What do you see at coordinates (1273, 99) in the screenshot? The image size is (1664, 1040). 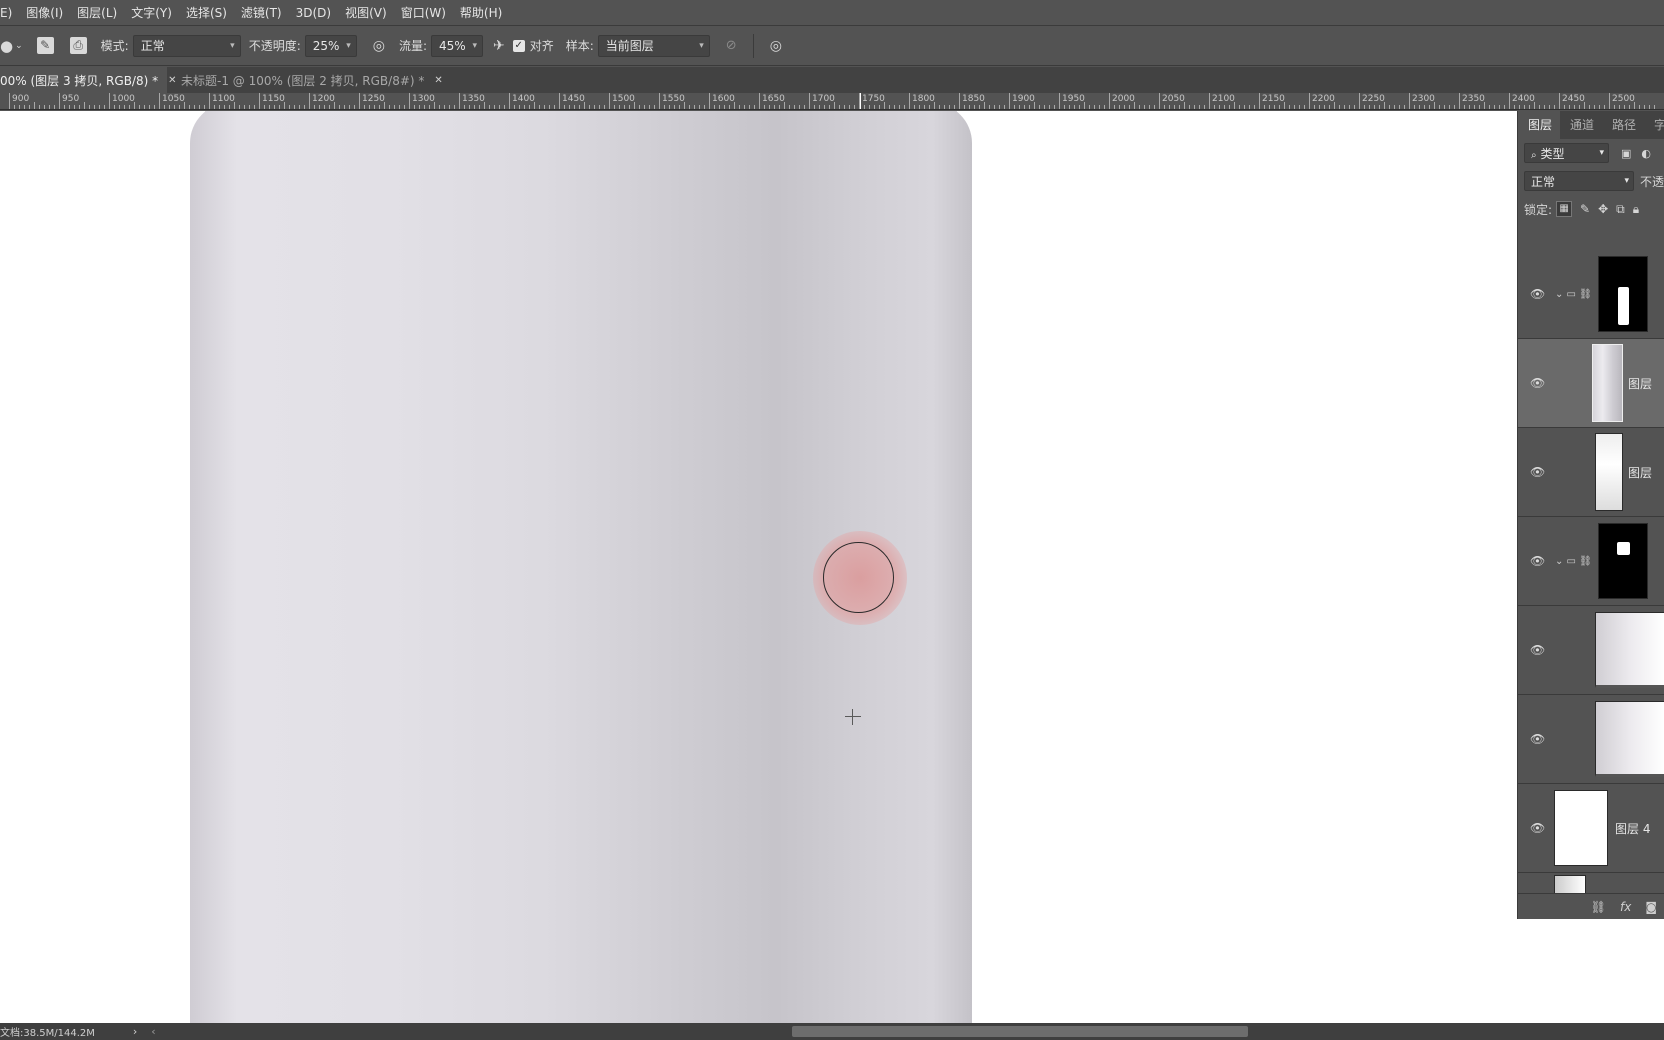 I see `ruler-label: 2150` at bounding box center [1273, 99].